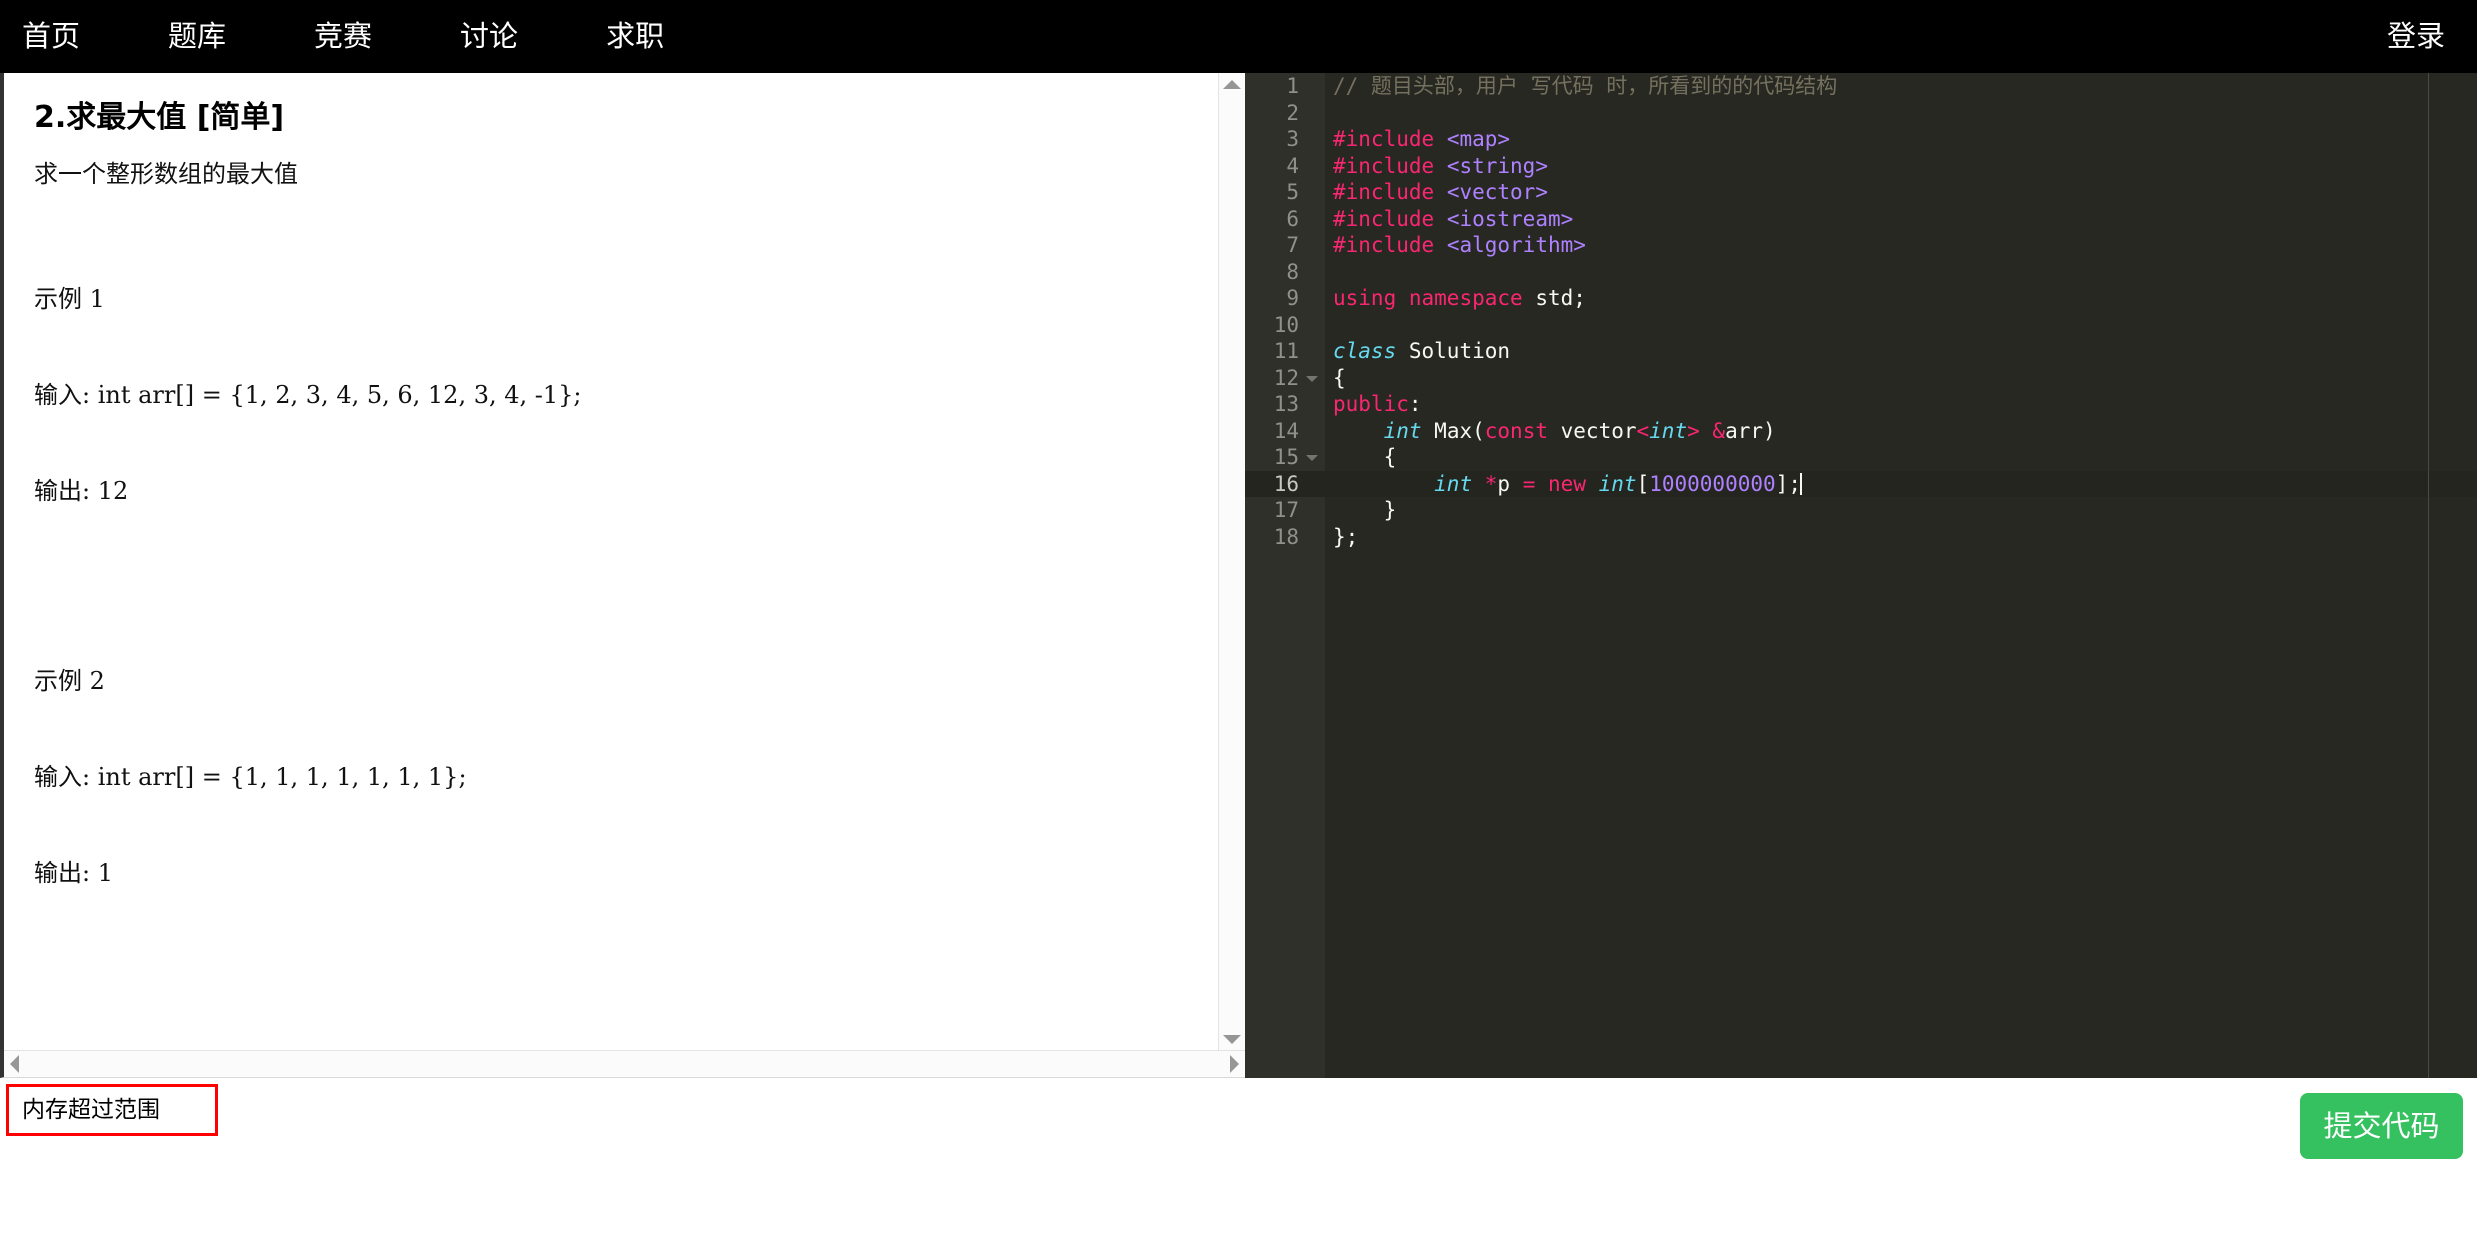  I want to click on nav-links: 首页 题库 竞赛 讨论 求职, so click(376, 36).